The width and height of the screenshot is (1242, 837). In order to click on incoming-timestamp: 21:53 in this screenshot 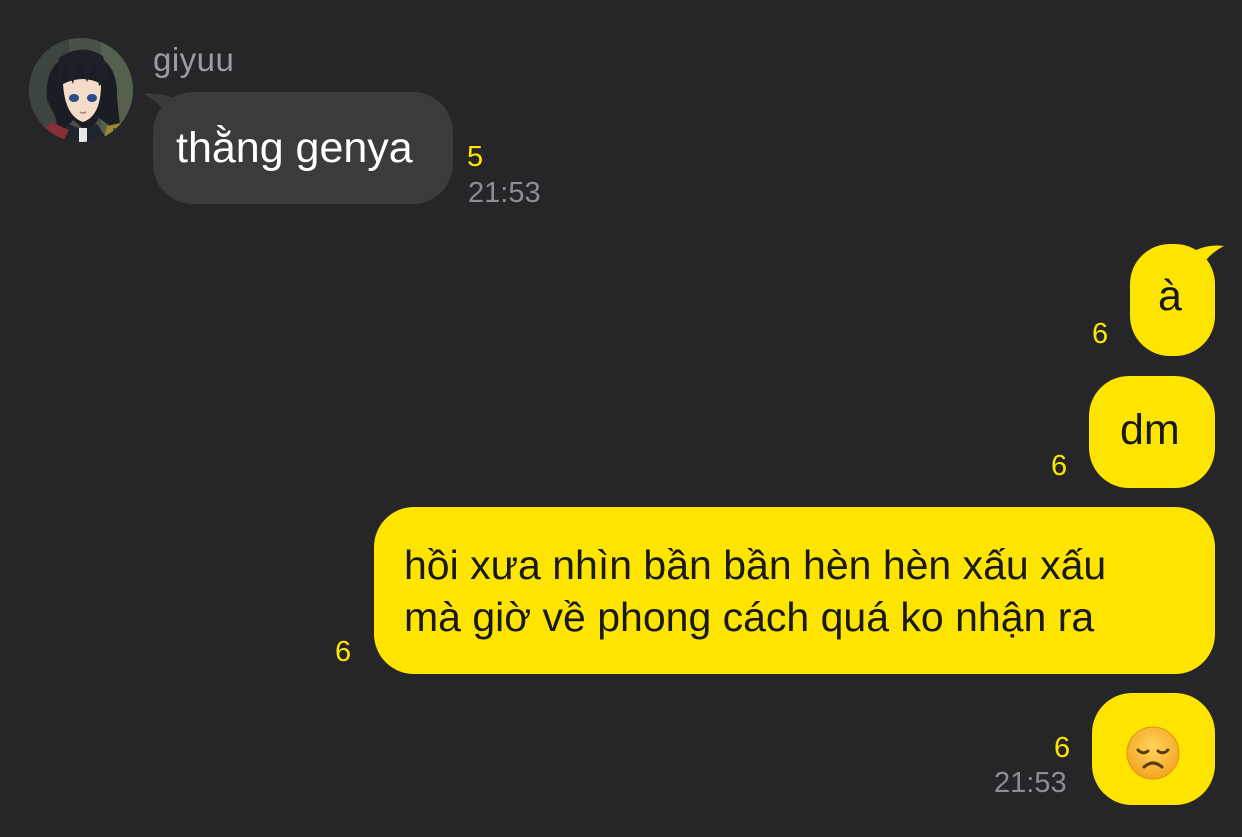, I will do `click(504, 193)`.